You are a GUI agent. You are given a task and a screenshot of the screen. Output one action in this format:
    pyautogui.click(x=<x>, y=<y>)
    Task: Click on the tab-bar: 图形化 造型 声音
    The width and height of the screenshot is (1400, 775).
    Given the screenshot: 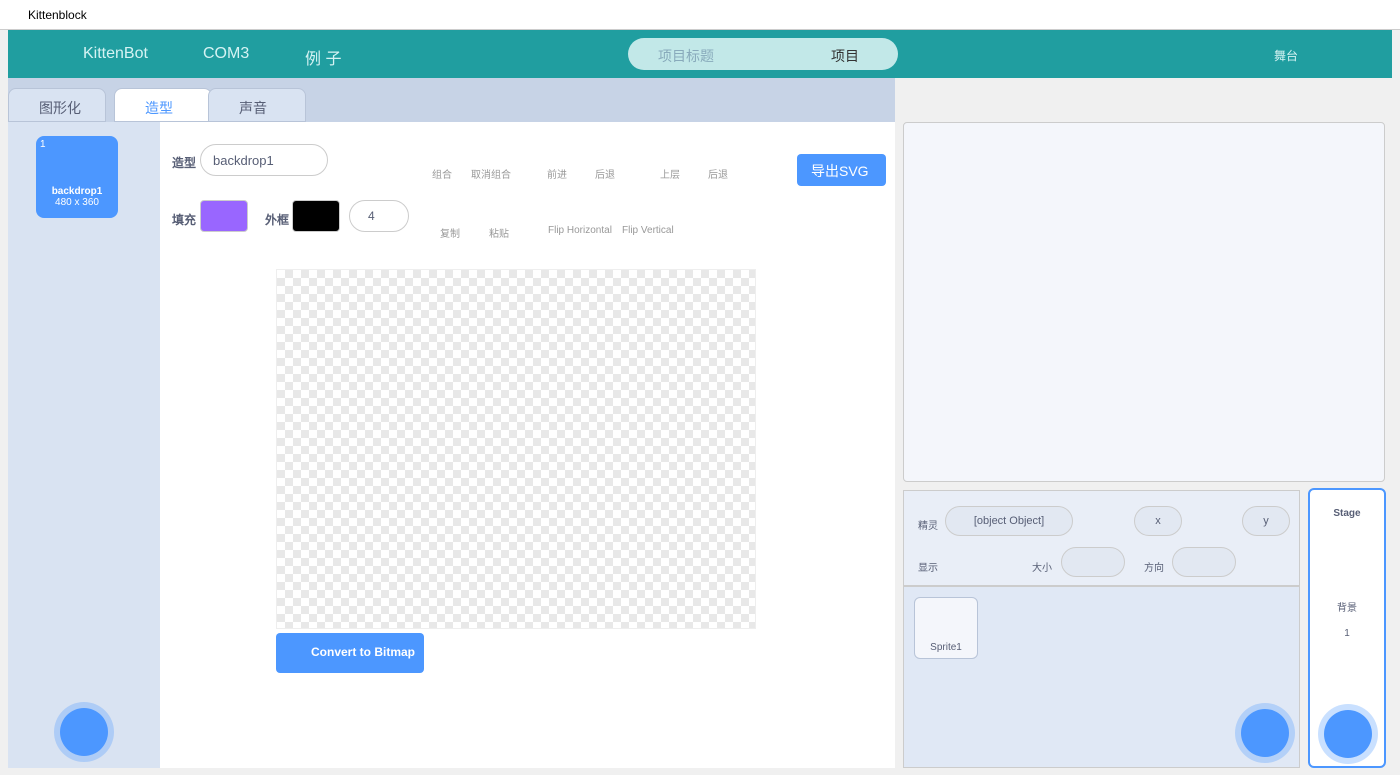 What is the action you would take?
    pyautogui.click(x=451, y=100)
    